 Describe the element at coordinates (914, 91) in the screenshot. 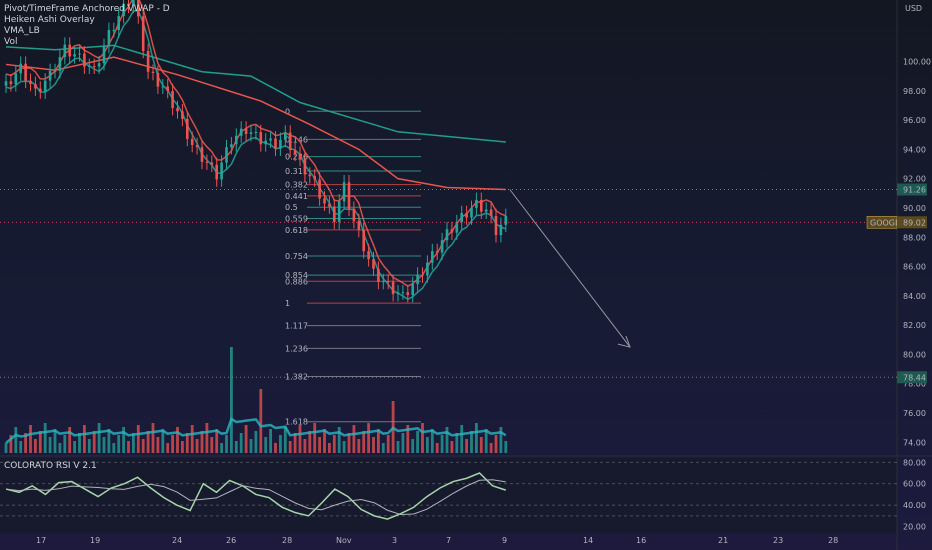

I see `y-tick-label: 98.00` at that location.